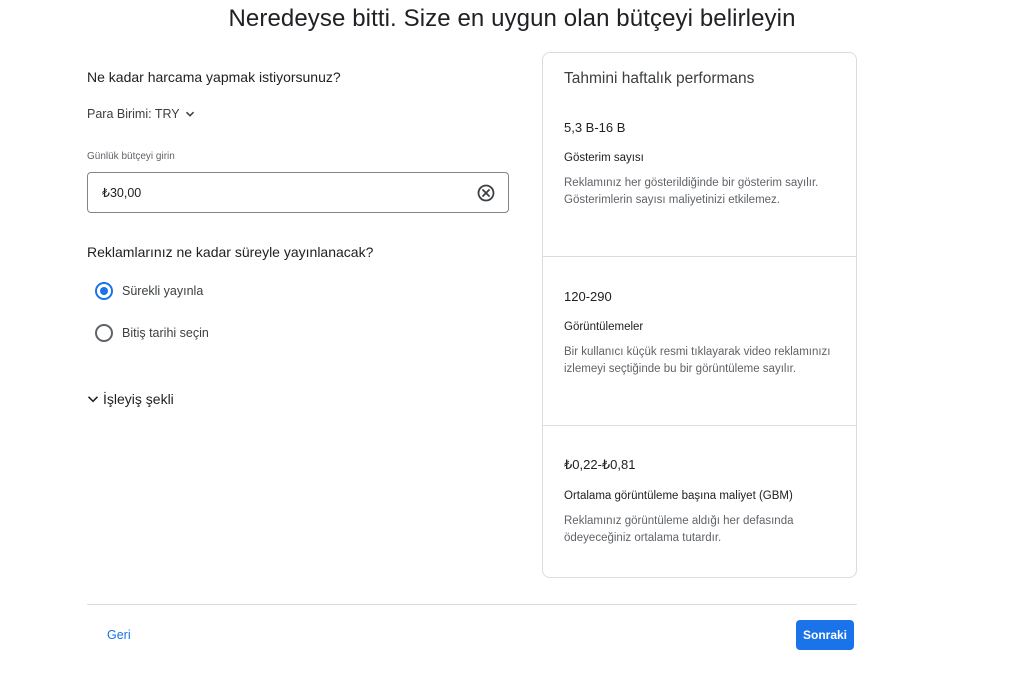 The image size is (1024, 681). What do you see at coordinates (604, 327) in the screenshot?
I see `metric-name: Görüntülemeler` at bounding box center [604, 327].